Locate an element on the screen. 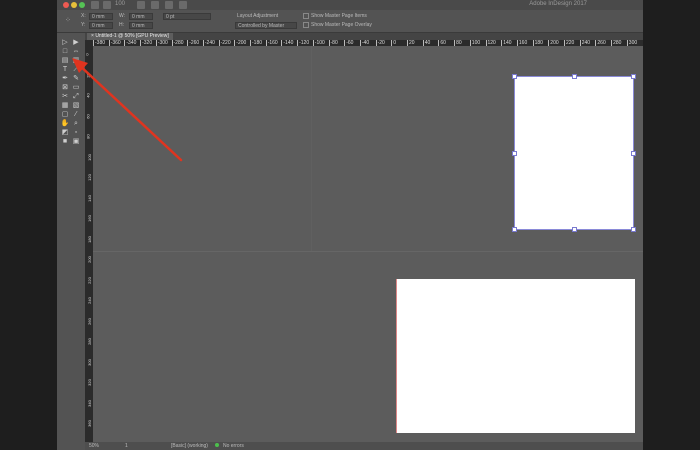 The image size is (700, 450). ruler-tick-label: 320 is located at coordinates (89, 382).